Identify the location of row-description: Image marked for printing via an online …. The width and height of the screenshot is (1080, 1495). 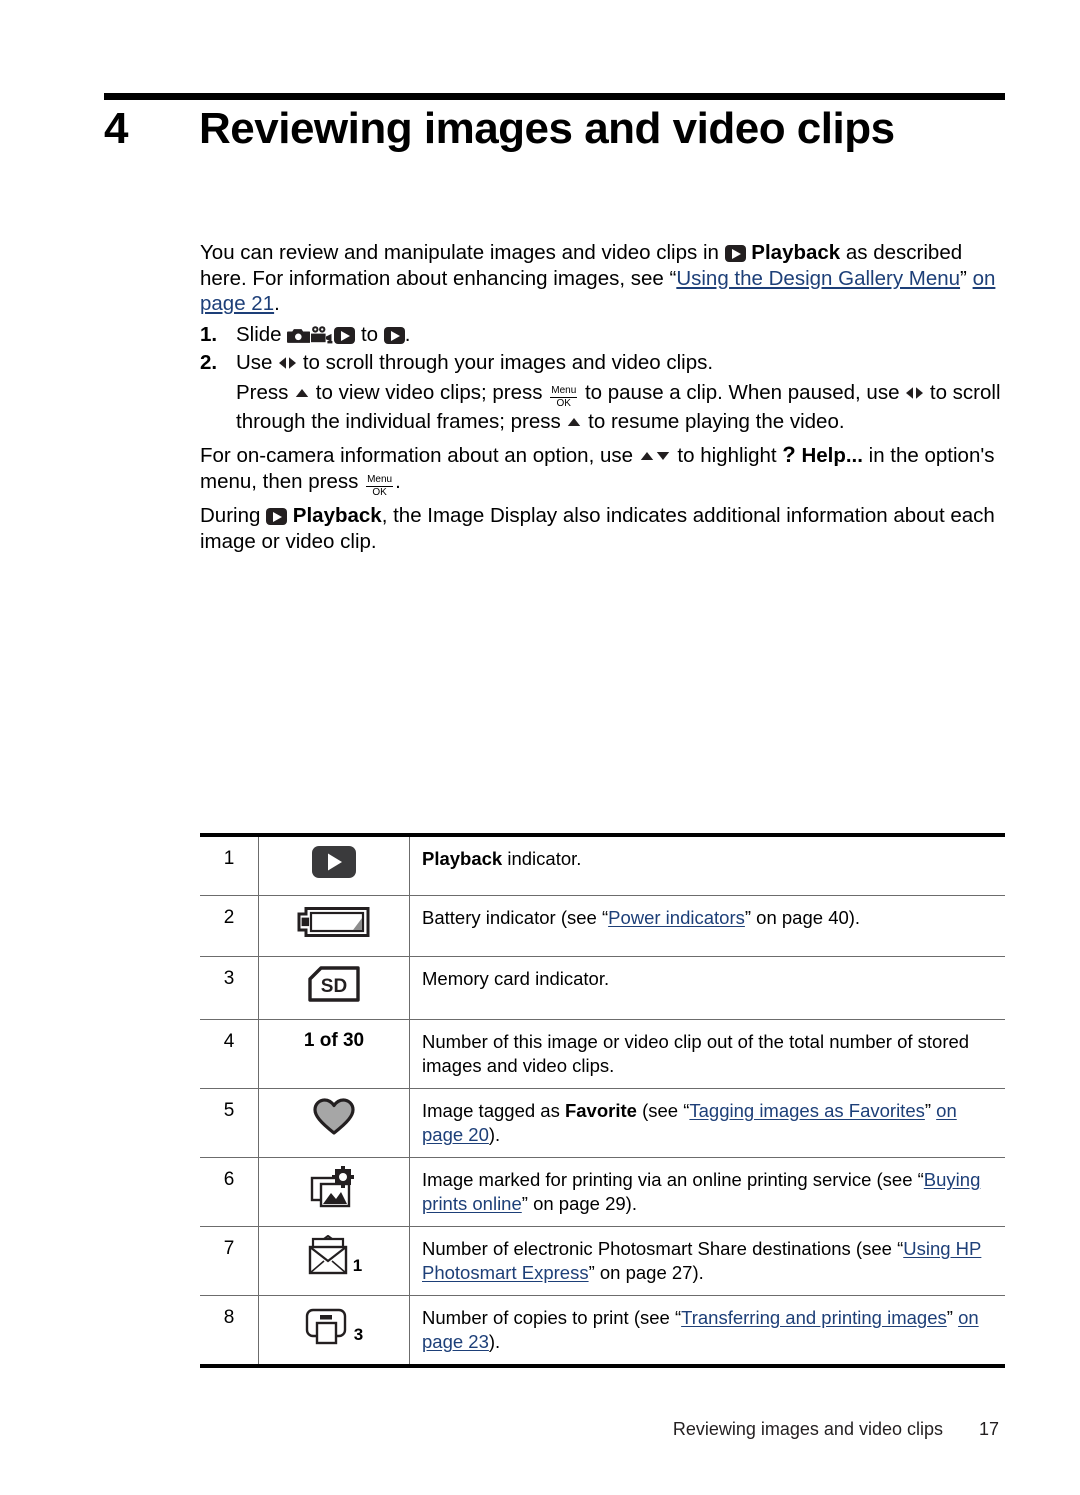
(707, 1192).